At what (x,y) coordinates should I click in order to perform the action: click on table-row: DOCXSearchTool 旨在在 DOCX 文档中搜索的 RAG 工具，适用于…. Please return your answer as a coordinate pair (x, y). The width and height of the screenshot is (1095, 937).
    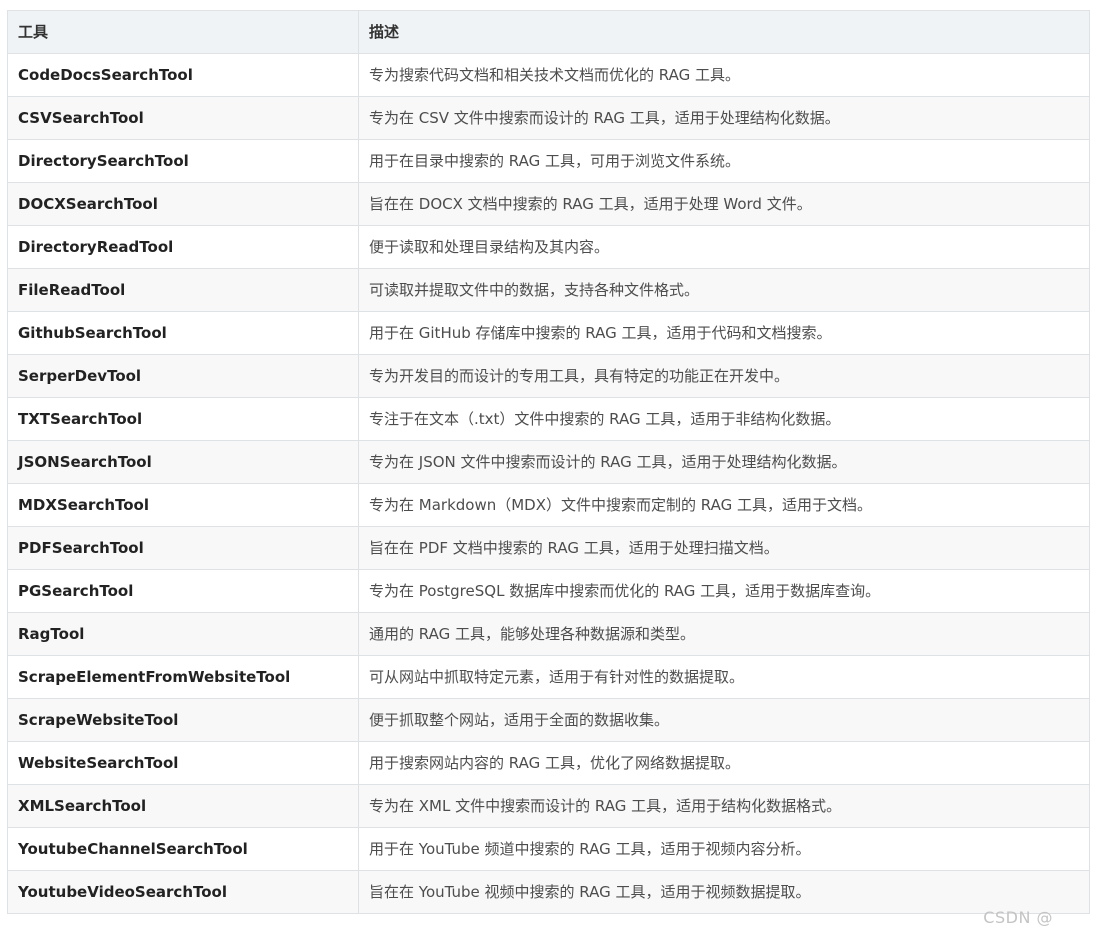
    Looking at the image, I should click on (548, 204).